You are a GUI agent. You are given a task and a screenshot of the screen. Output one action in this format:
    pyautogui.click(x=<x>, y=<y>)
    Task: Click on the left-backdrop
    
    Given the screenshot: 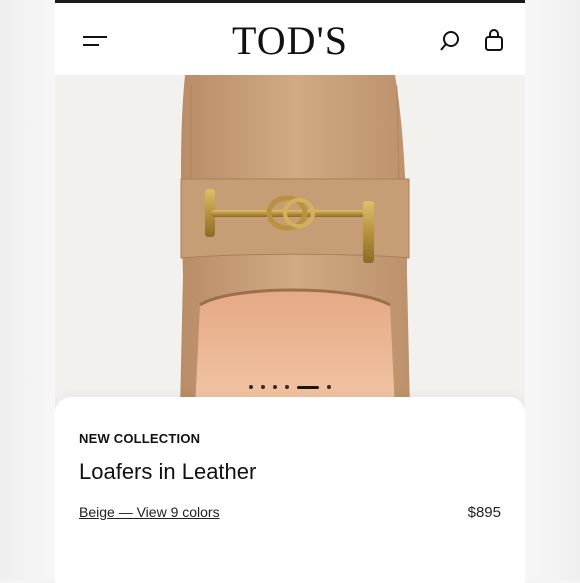 What is the action you would take?
    pyautogui.click(x=27, y=290)
    